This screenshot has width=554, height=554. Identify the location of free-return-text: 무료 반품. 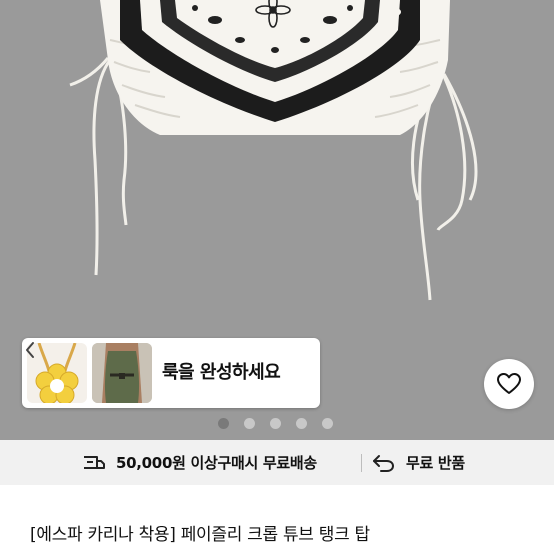
(435, 463).